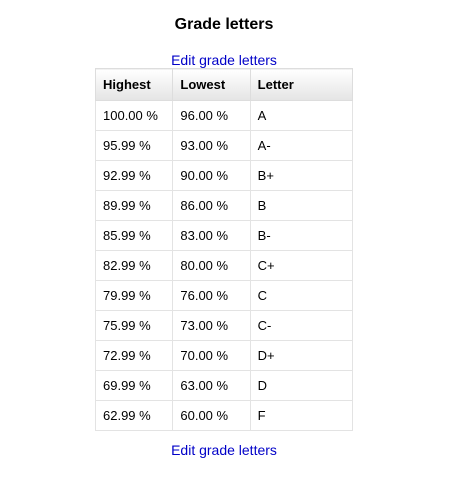 Image resolution: width=458 pixels, height=497 pixels. What do you see at coordinates (134, 145) in the screenshot?
I see `cell-highest: 95.99 %` at bounding box center [134, 145].